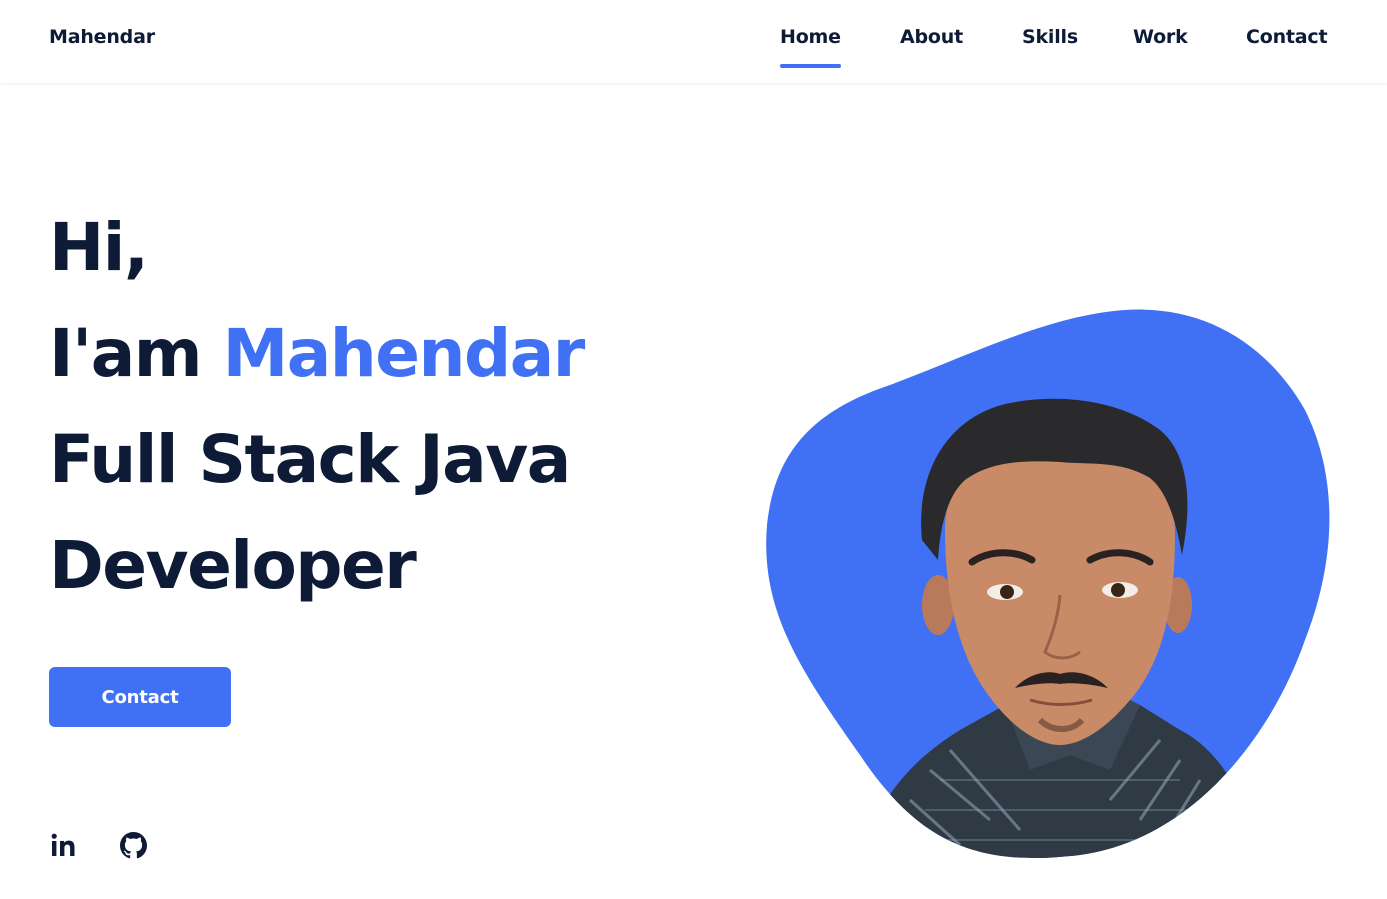  I want to click on hero-intro-prefix: I'am, so click(136, 353).